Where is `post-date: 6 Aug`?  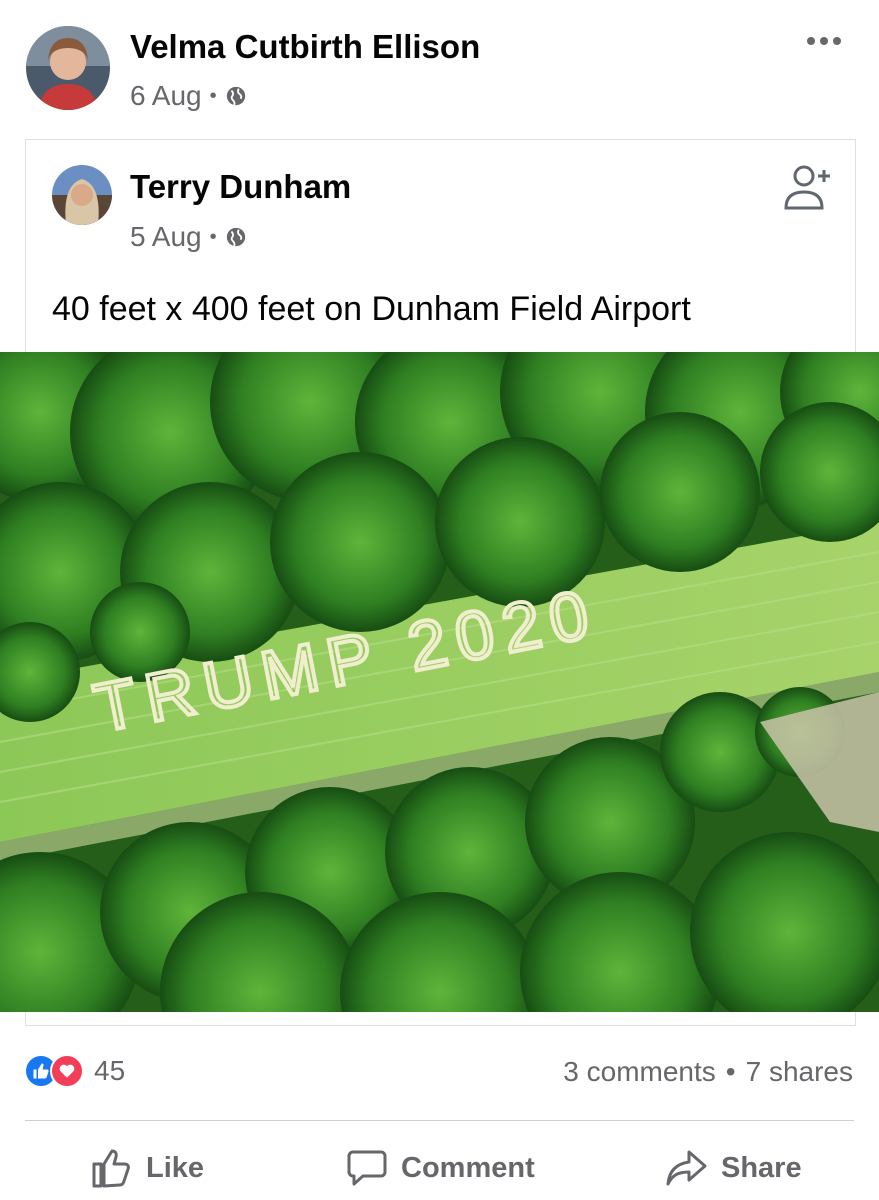 post-date: 6 Aug is located at coordinates (166, 96).